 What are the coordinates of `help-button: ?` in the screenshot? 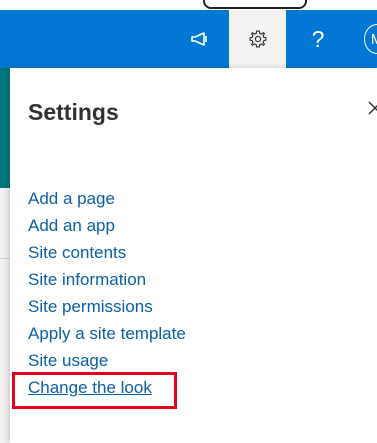 It's located at (318, 39).